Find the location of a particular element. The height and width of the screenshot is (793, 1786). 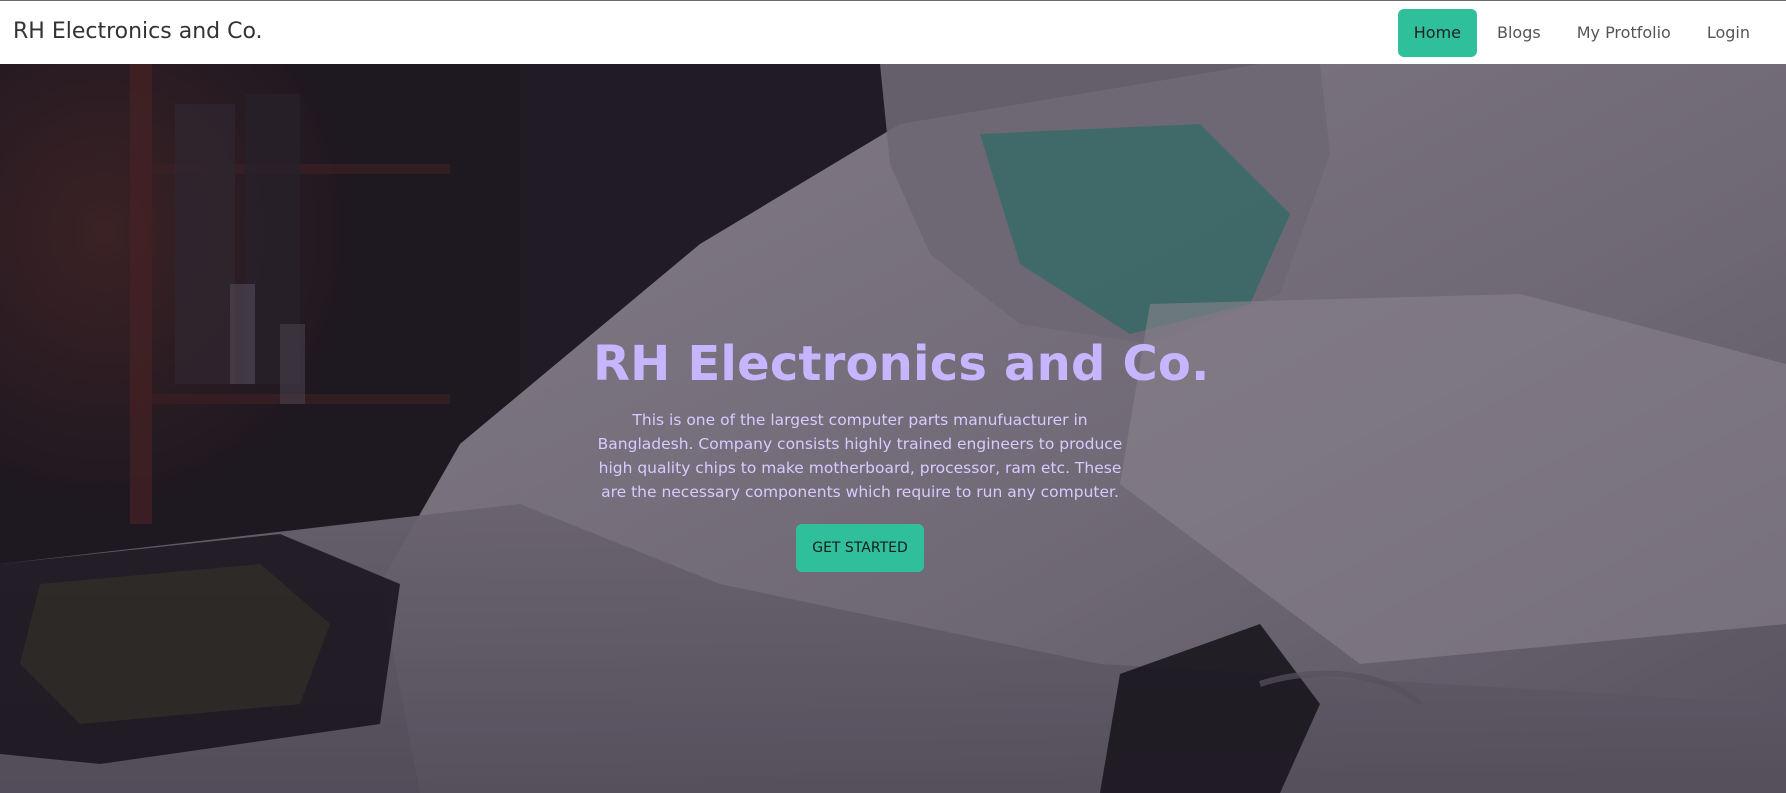

nav-home: Home is located at coordinates (1437, 33).